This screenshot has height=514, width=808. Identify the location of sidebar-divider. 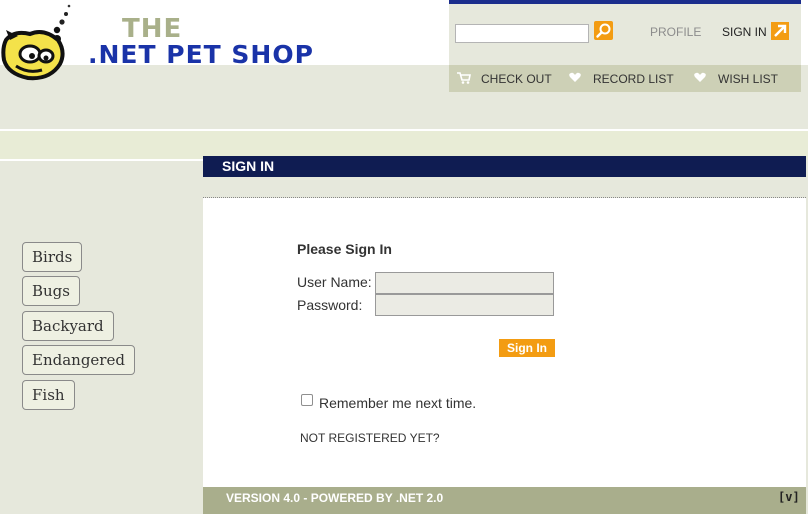
(101, 160).